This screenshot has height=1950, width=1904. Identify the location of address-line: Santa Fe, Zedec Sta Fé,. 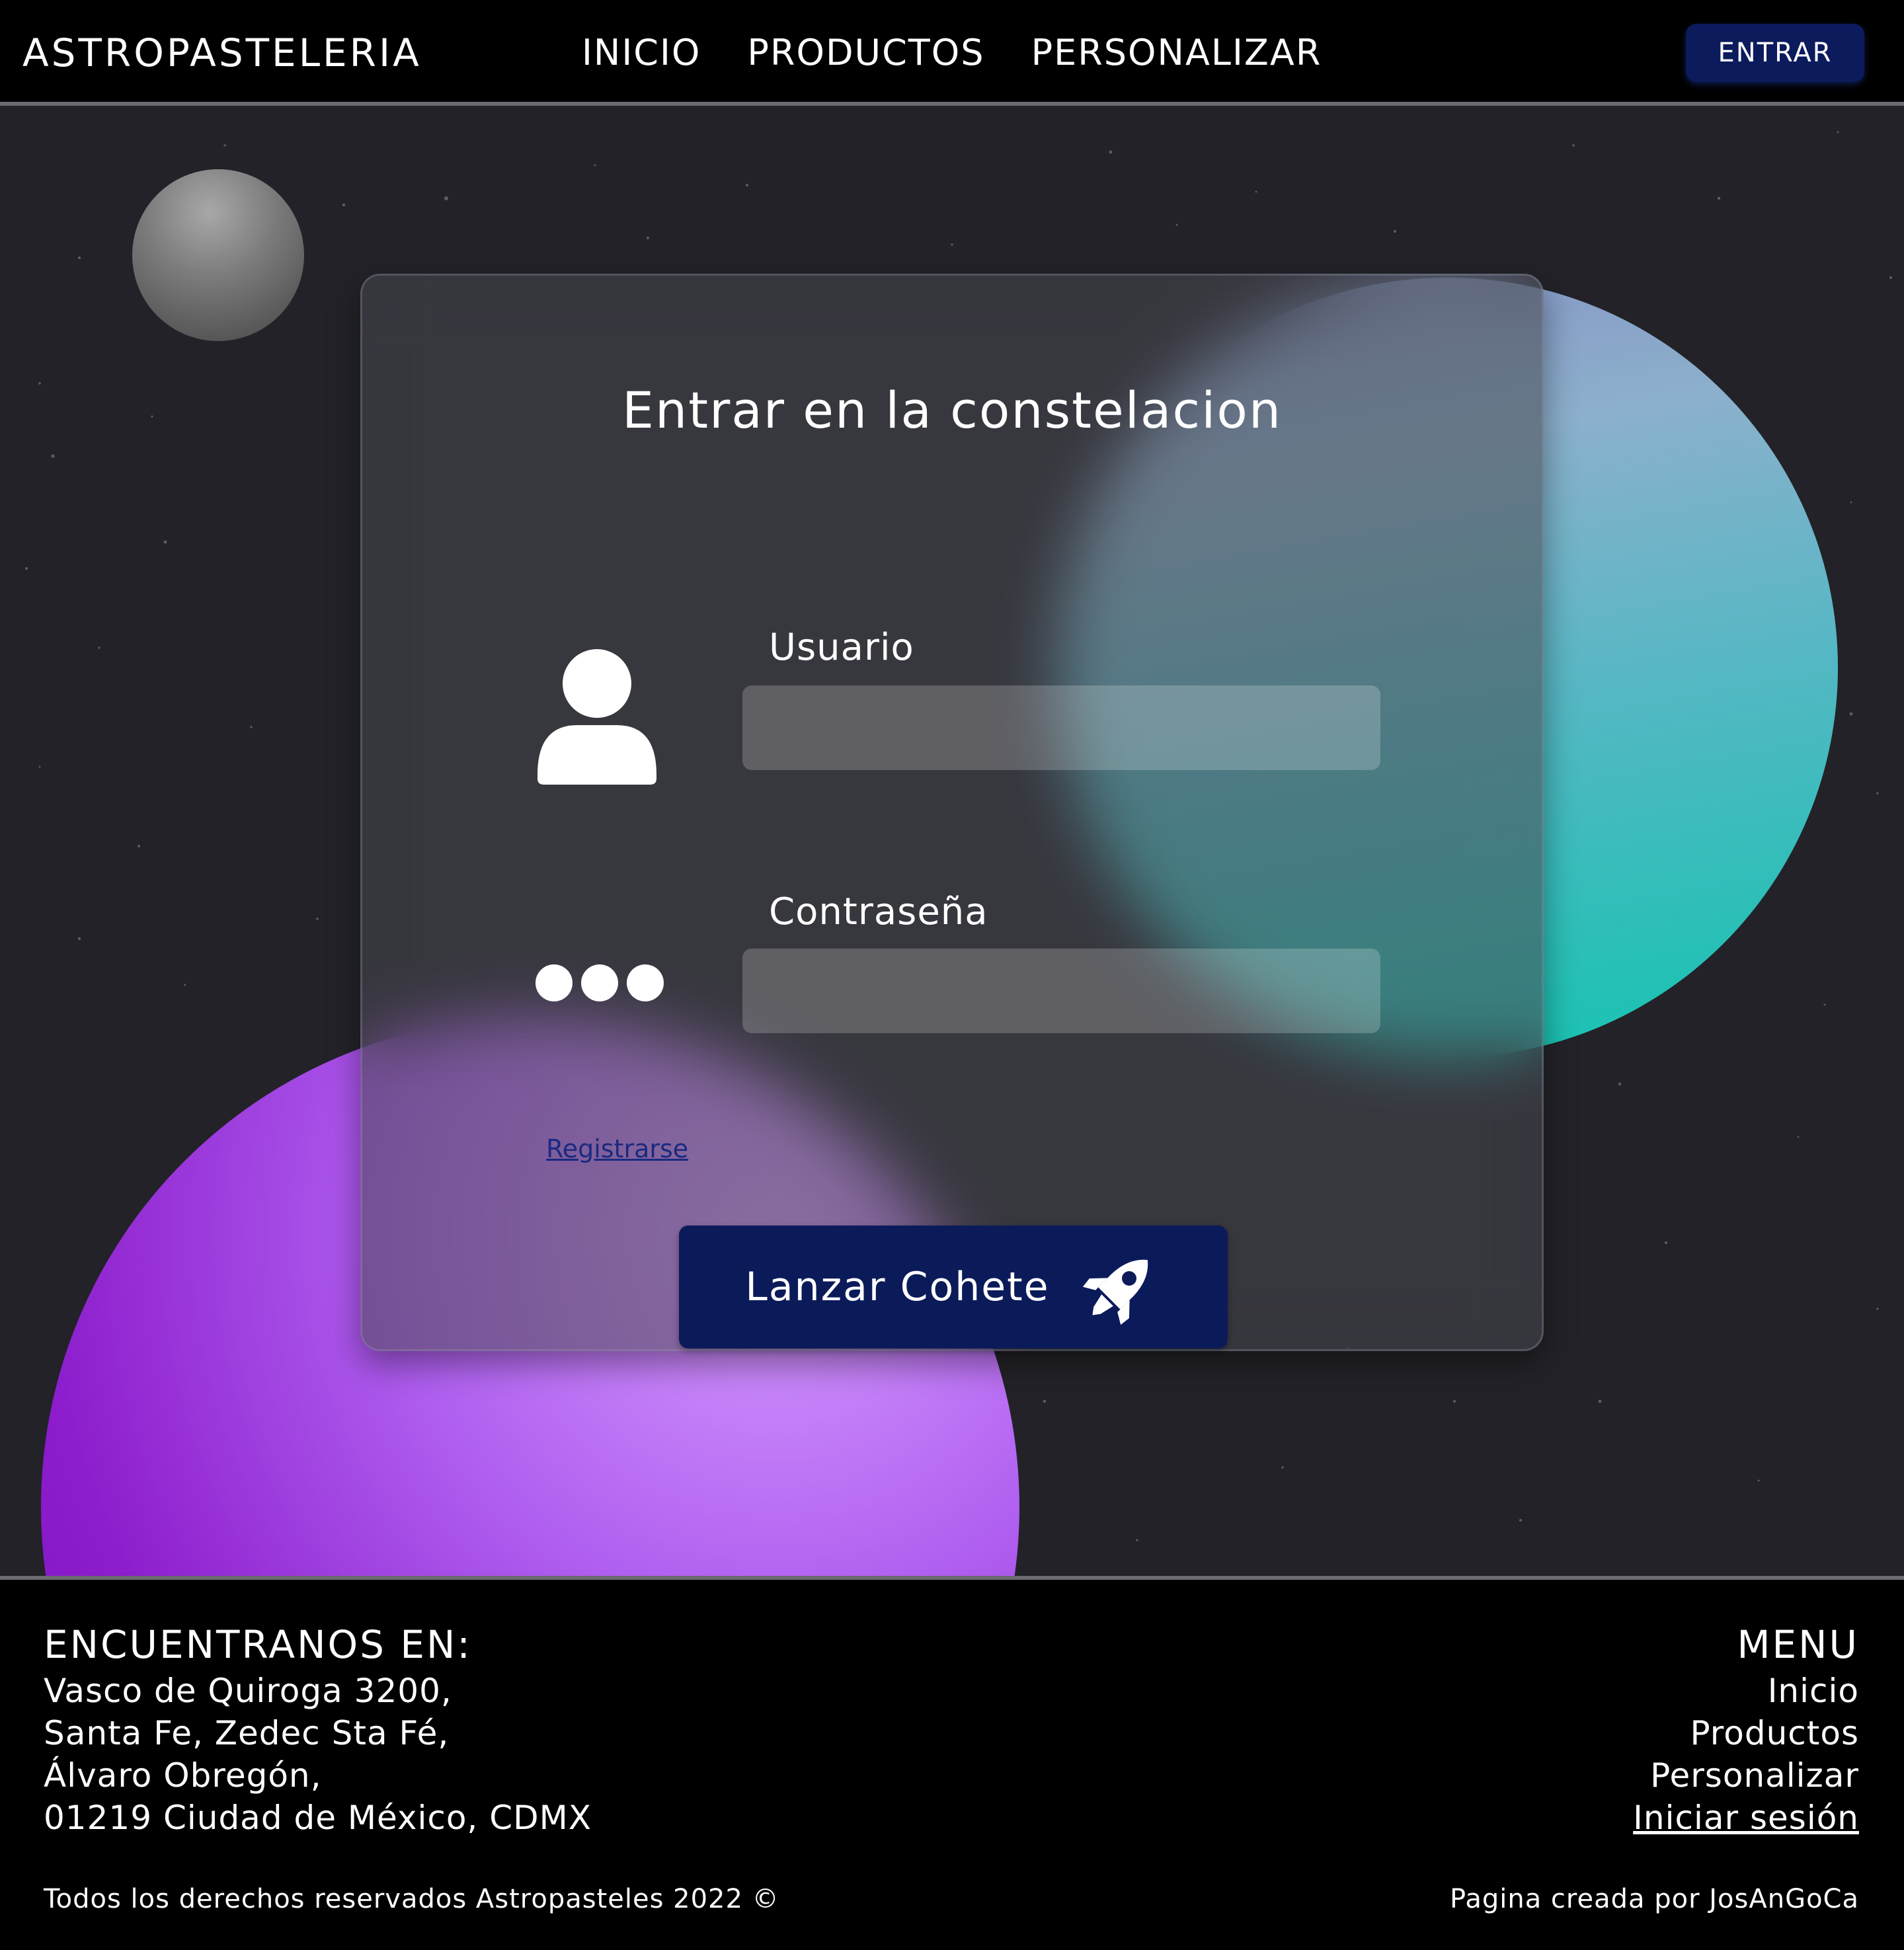
(247, 1733).